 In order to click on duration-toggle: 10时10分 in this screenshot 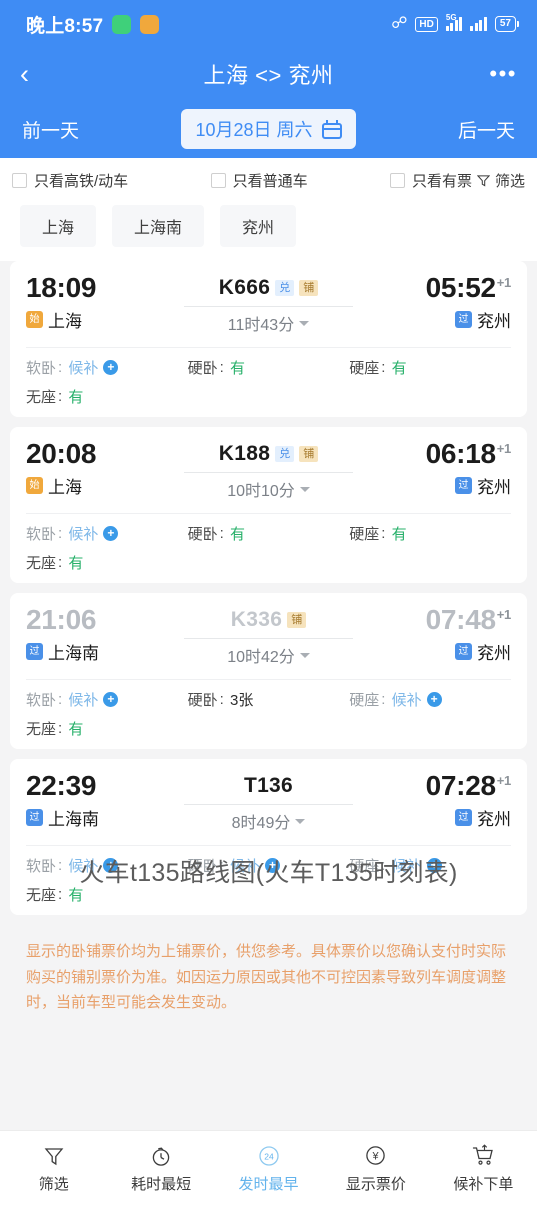, I will do `click(268, 489)`.